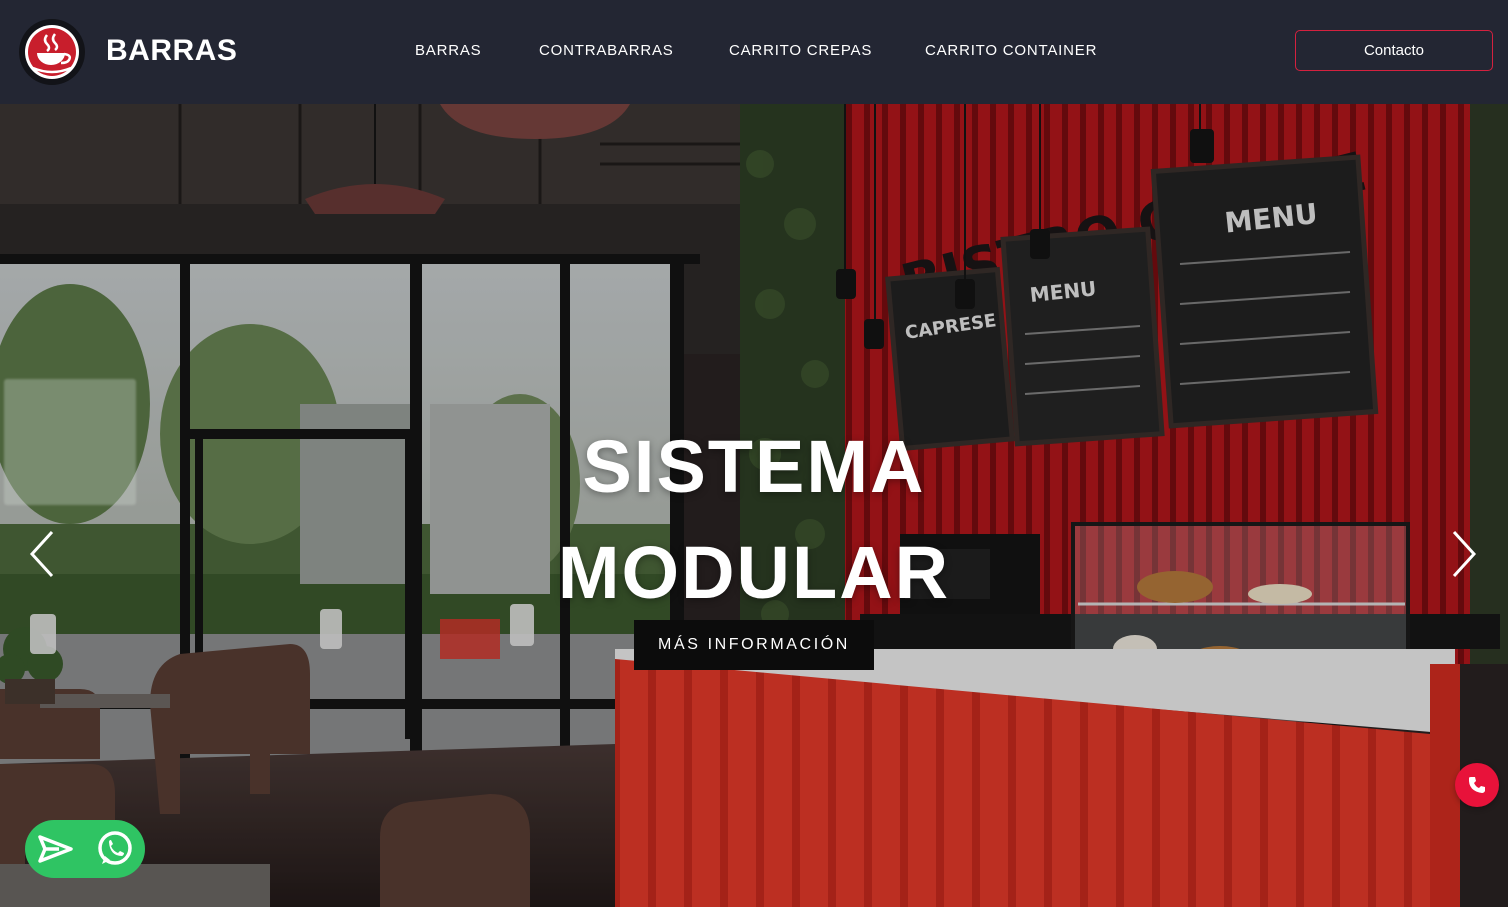  Describe the element at coordinates (70, 442) in the screenshot. I see `blurred-thumbnail` at that location.